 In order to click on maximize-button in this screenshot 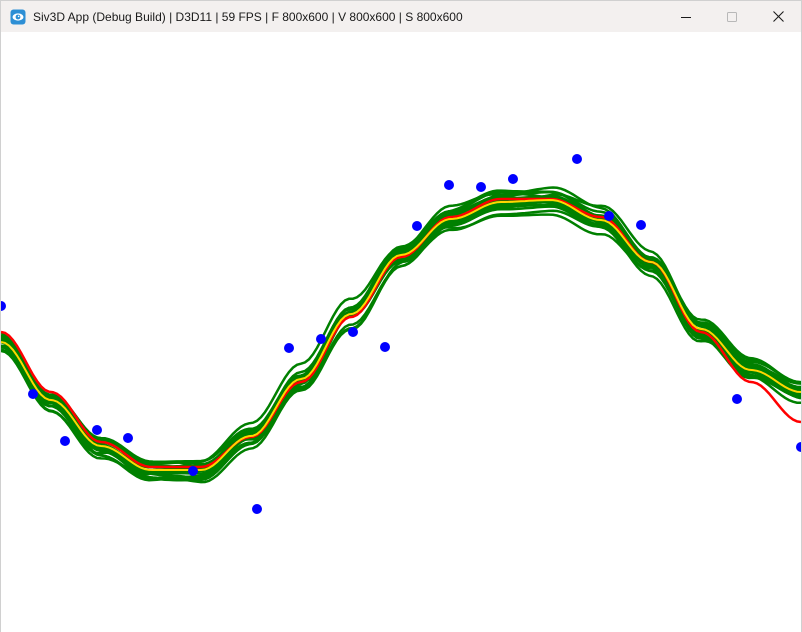, I will do `click(732, 16)`.